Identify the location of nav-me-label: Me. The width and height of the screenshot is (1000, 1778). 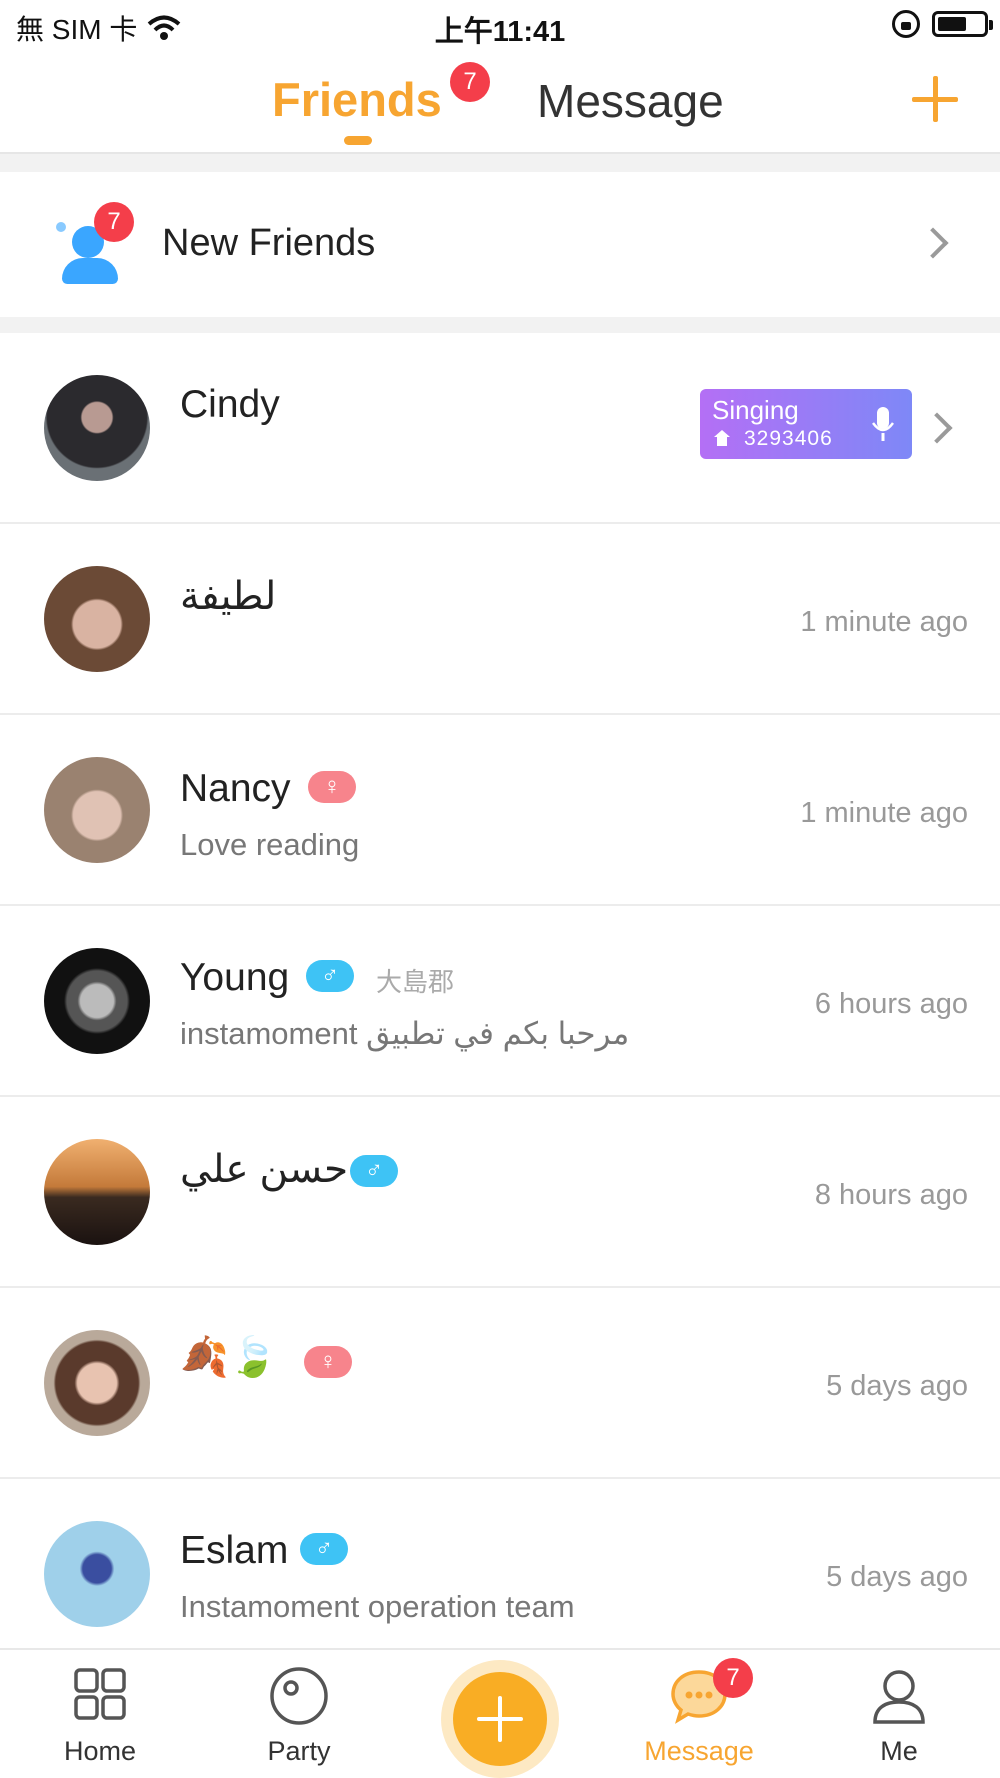
(899, 1751).